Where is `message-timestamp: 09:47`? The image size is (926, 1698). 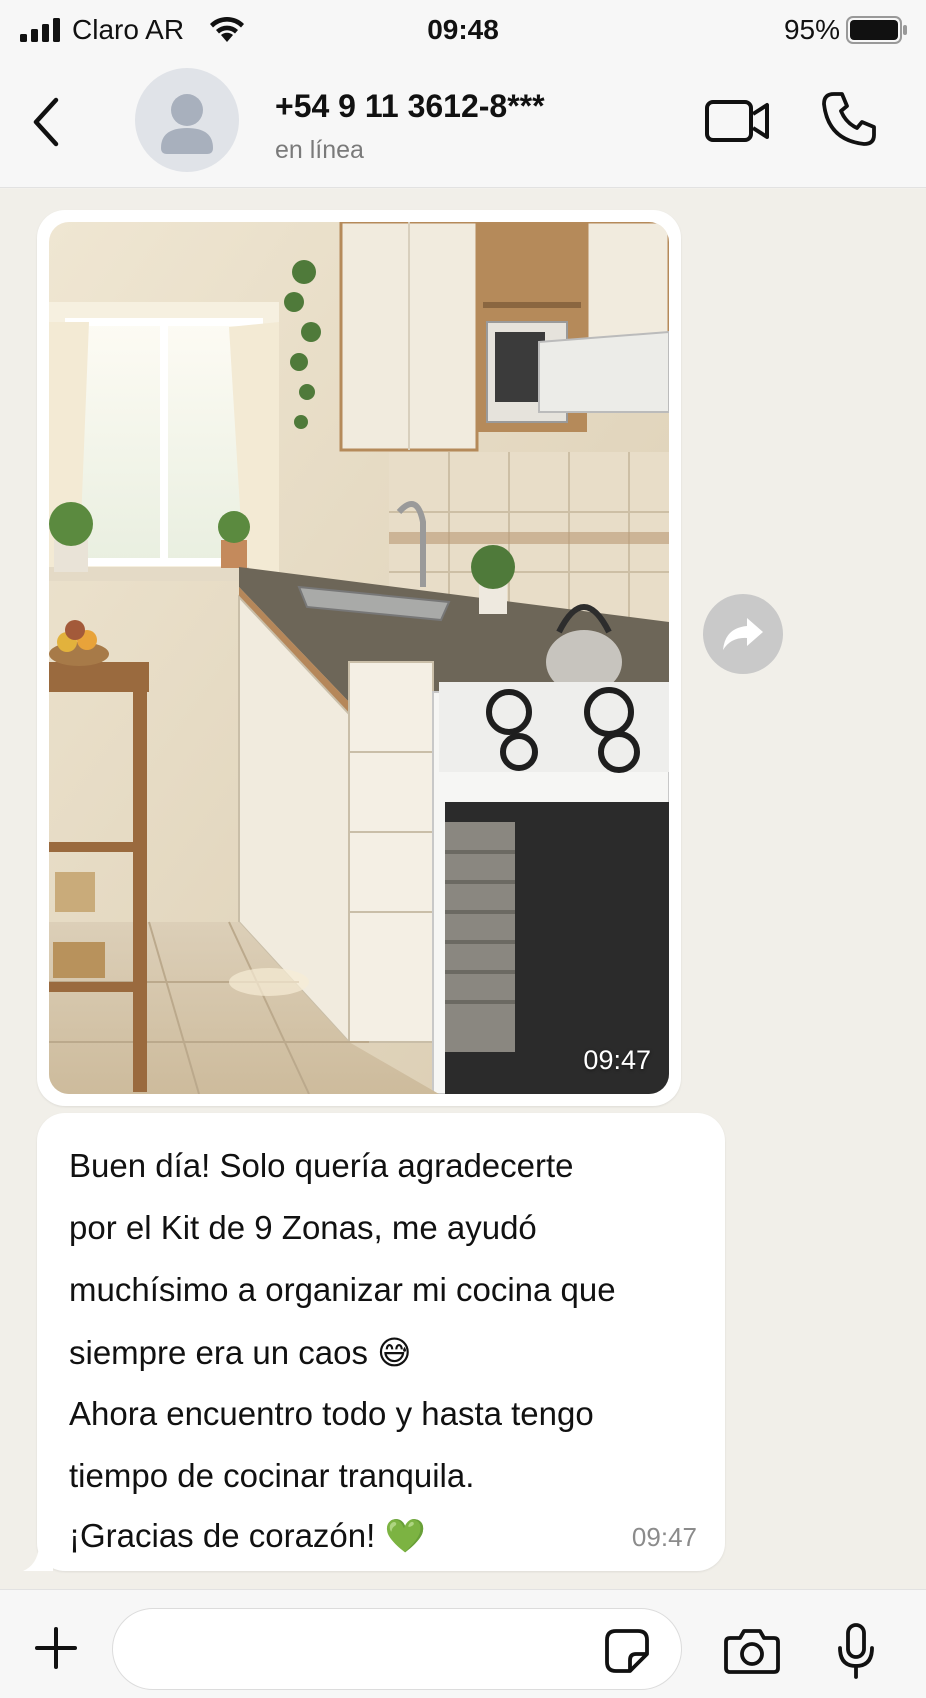 message-timestamp: 09:47 is located at coordinates (664, 1537).